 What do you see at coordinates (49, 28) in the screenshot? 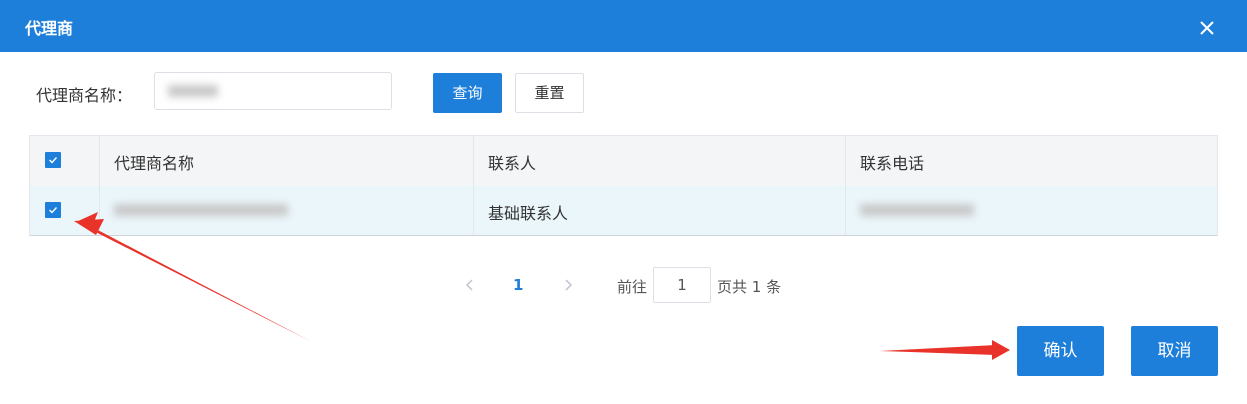
I see `dialog-title: 代理商` at bounding box center [49, 28].